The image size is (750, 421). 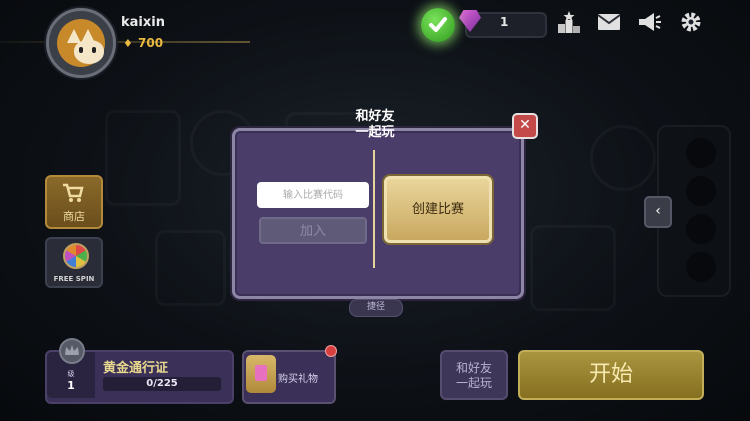 I want to click on crown-icon, so click(x=72, y=351).